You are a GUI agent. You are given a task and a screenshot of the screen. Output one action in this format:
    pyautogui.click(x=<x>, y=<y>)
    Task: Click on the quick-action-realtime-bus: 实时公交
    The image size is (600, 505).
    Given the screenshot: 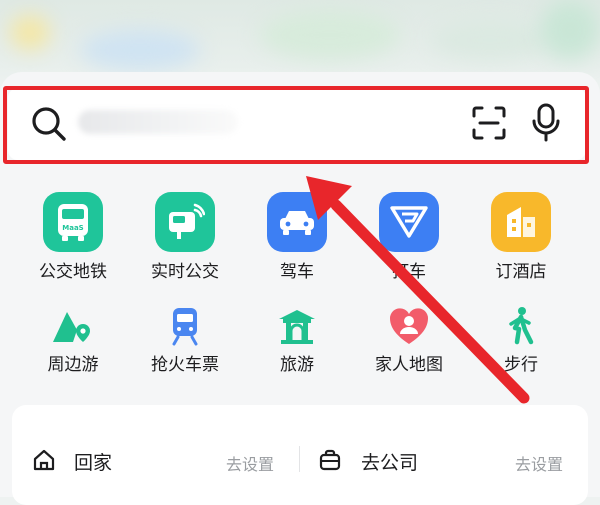 What is the action you would take?
    pyautogui.click(x=185, y=237)
    